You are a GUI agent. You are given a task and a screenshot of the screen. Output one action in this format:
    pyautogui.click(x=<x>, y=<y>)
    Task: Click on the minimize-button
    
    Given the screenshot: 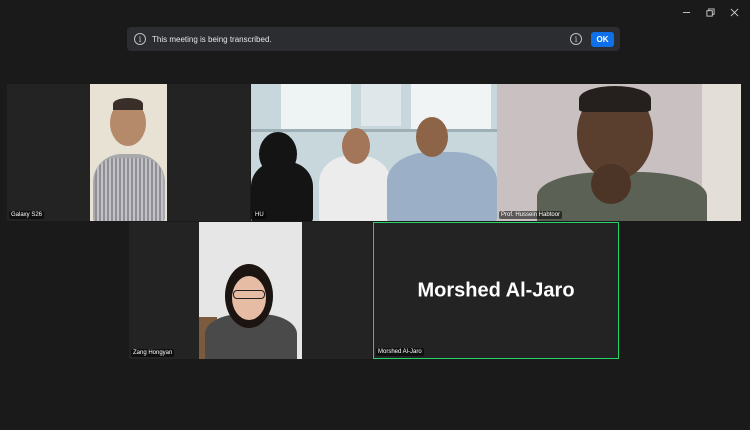 What is the action you would take?
    pyautogui.click(x=686, y=12)
    